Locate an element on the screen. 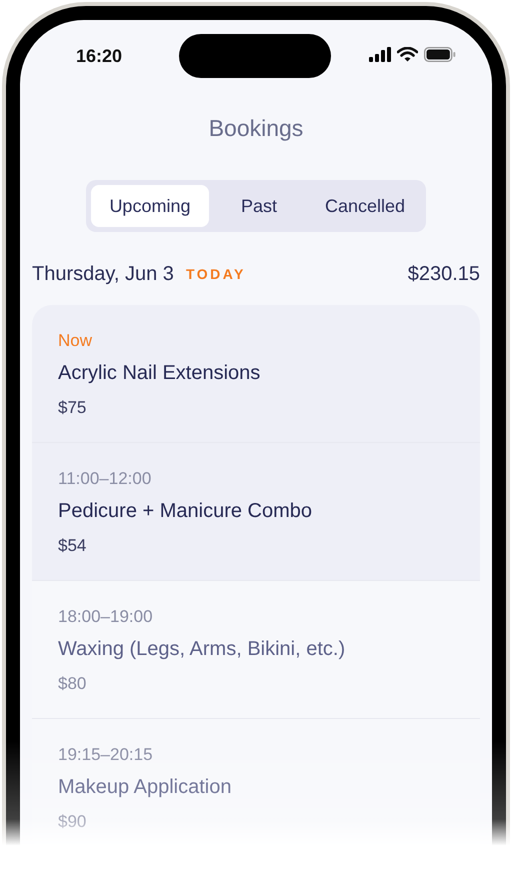 Image resolution: width=512 pixels, height=872 pixels. booking-card: Now Acrylic Nail Extensions $75 is located at coordinates (256, 374).